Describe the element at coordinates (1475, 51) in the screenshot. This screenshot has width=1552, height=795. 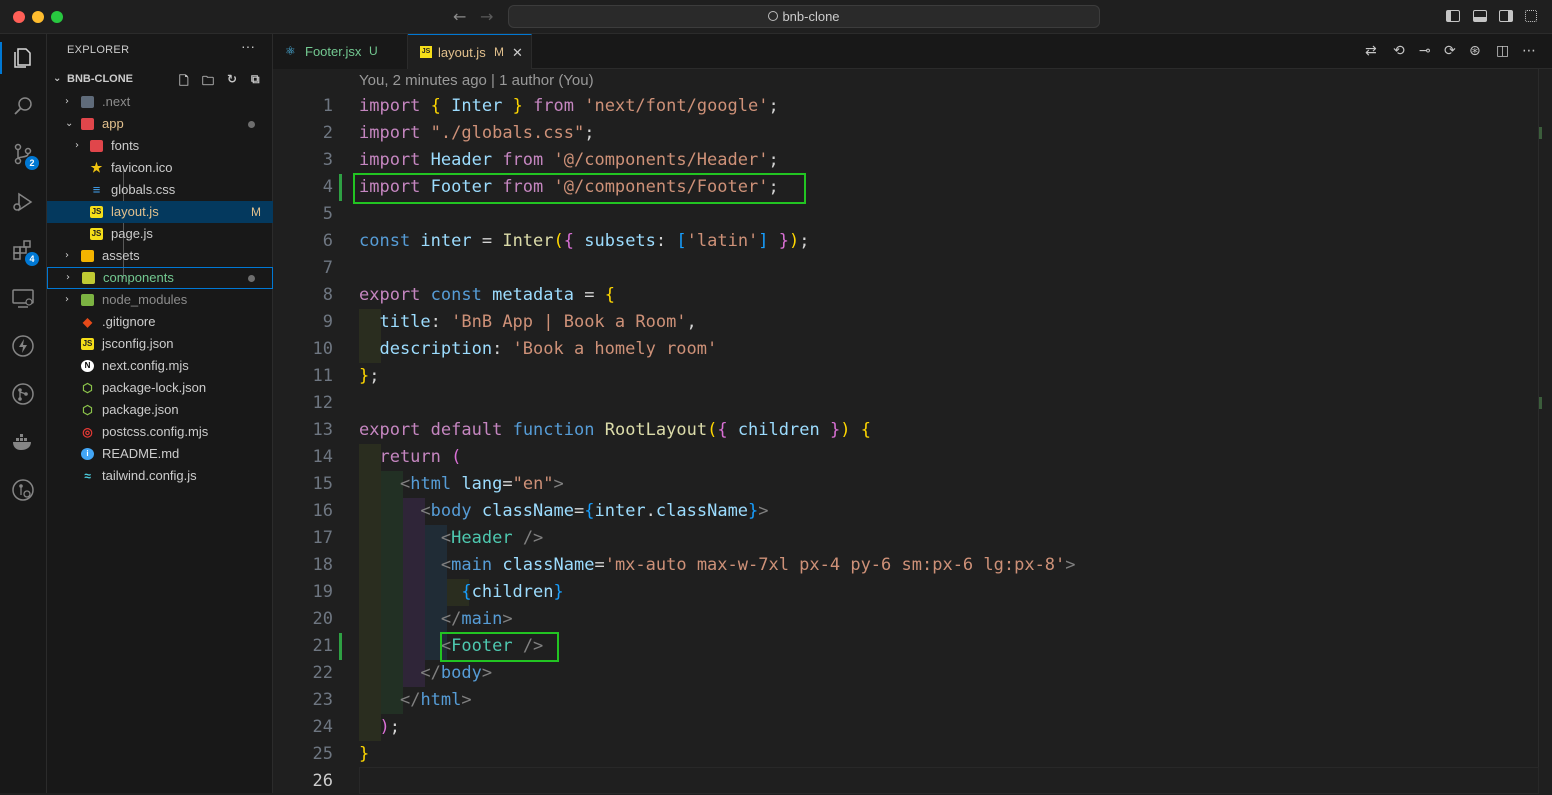
I see `git-compare-icon: ⊛` at that location.